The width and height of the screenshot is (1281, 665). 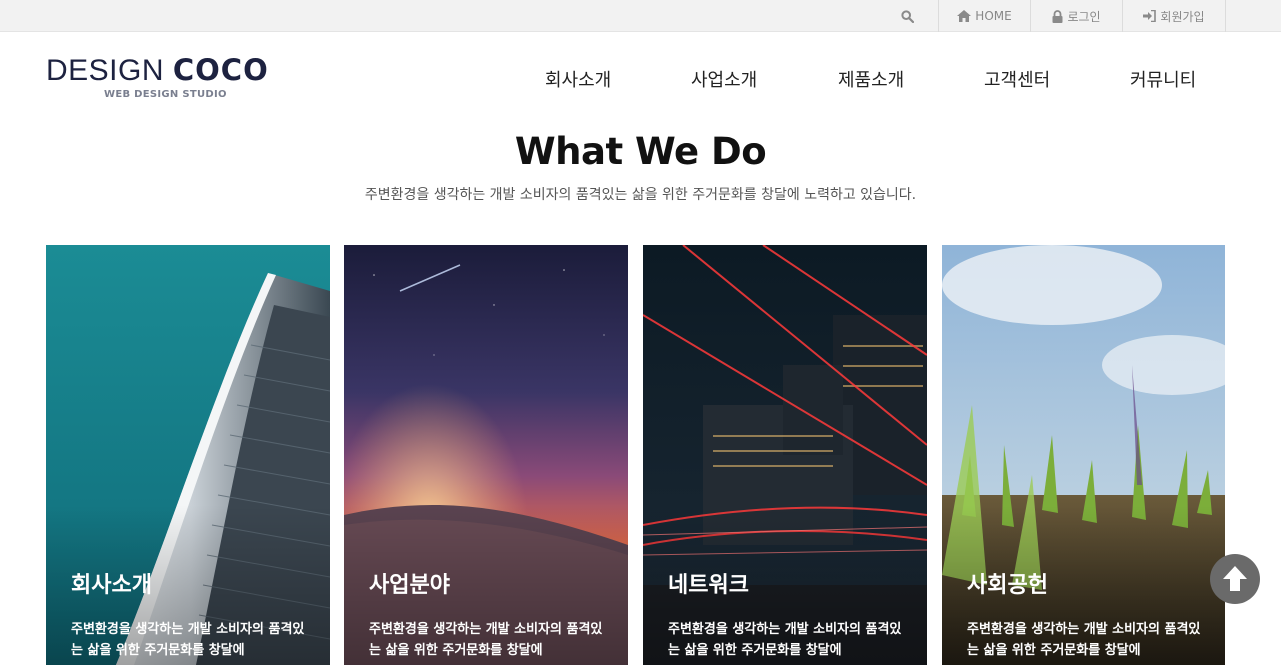 I want to click on search-icon, so click(x=907, y=16).